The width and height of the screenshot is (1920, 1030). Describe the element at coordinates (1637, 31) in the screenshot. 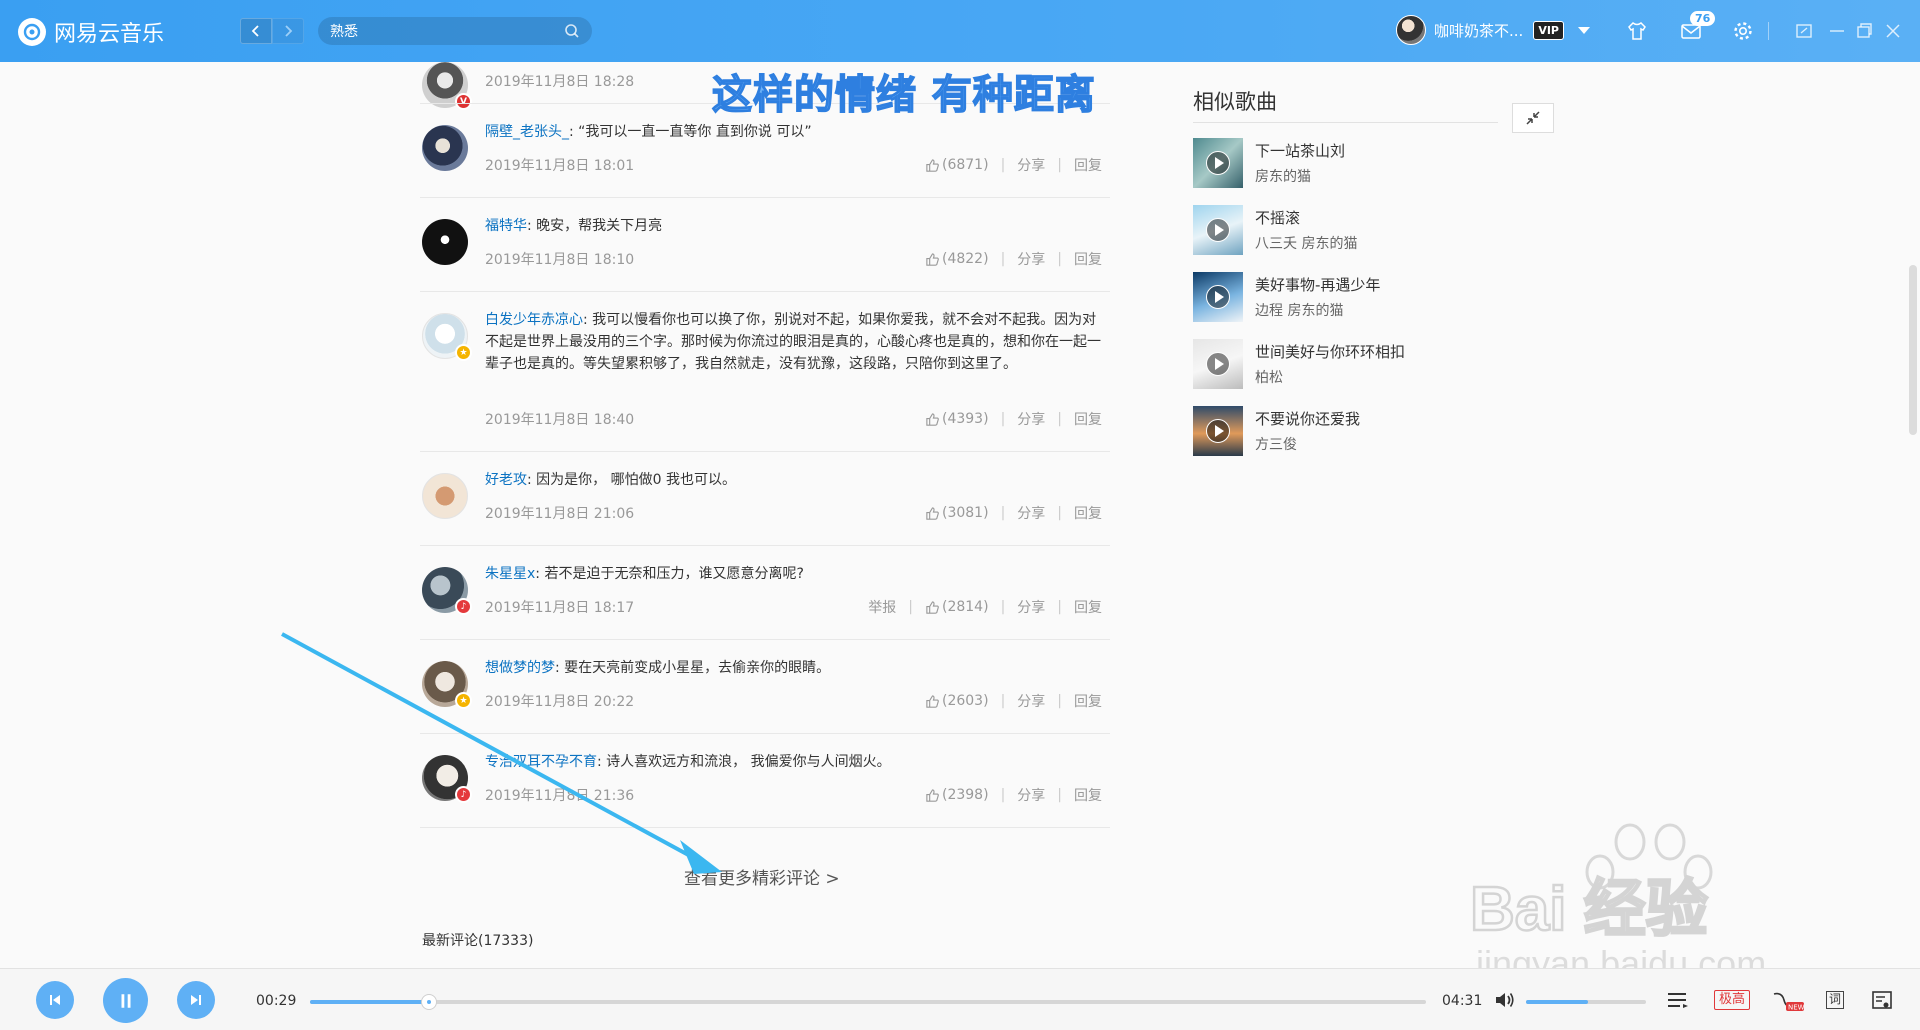

I see `skin-icon` at that location.